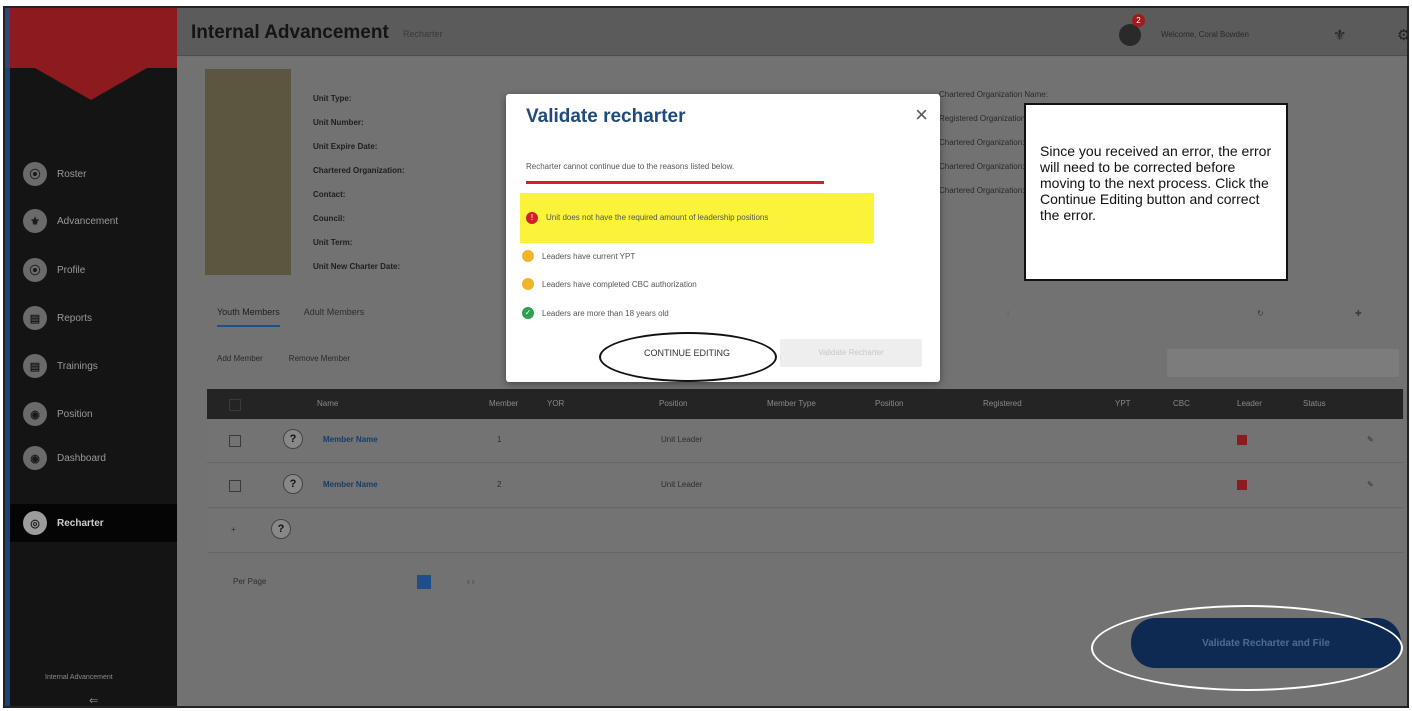 The image size is (1412, 711). I want to click on unit-new-charter-label: Unit New Charter Date:, so click(357, 266).